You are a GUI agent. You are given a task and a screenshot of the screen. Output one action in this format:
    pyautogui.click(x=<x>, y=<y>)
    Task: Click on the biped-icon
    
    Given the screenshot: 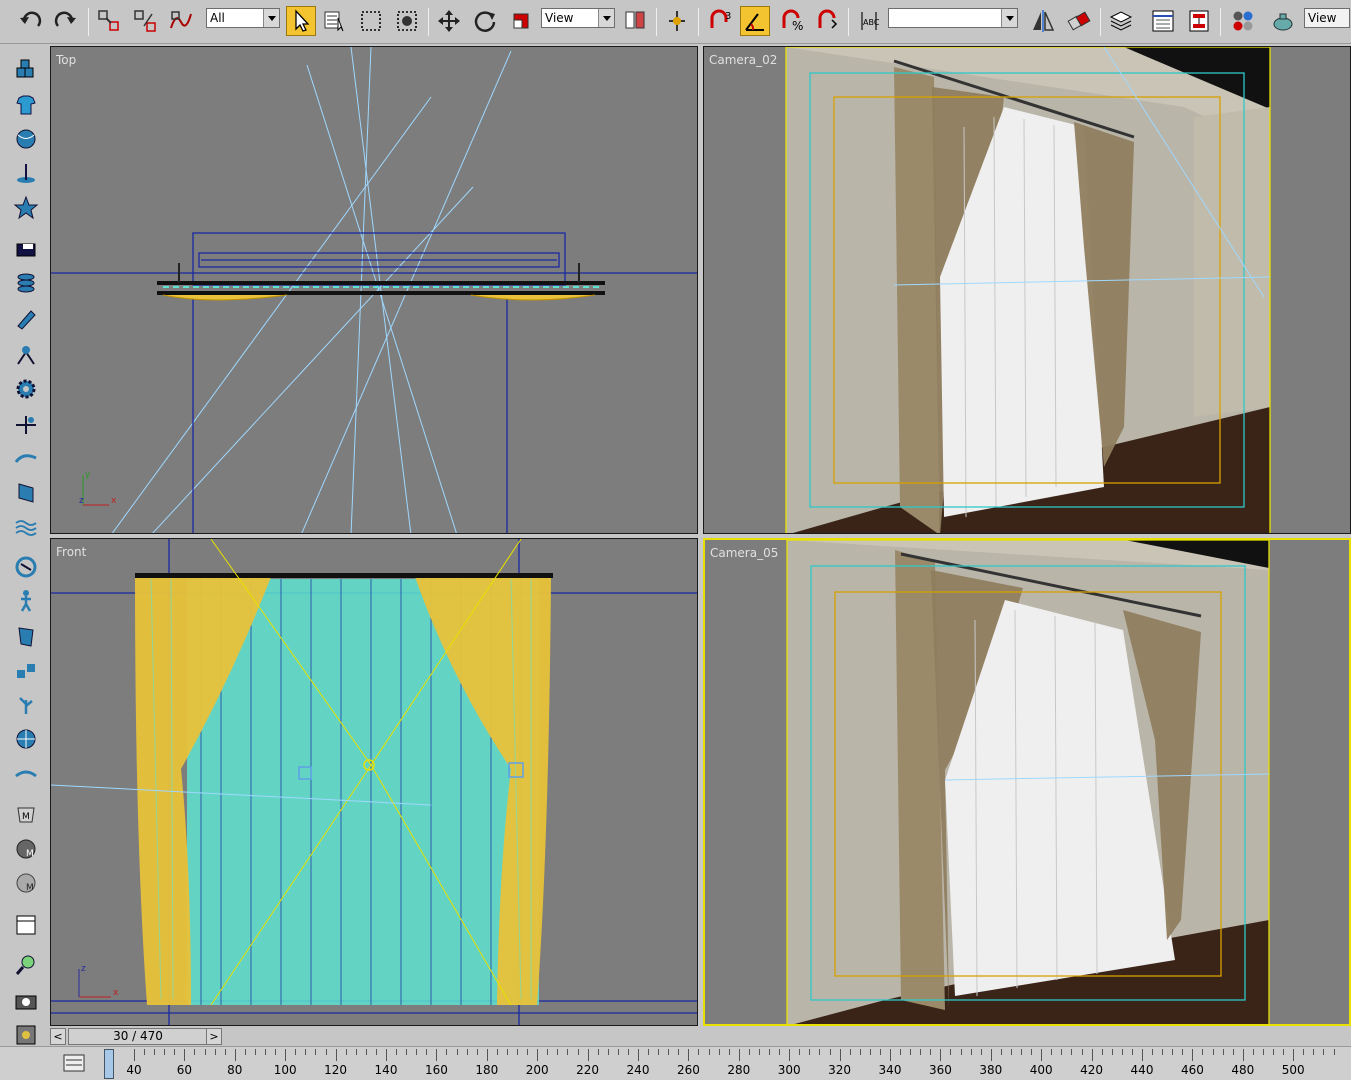 What is the action you would take?
    pyautogui.click(x=26, y=601)
    